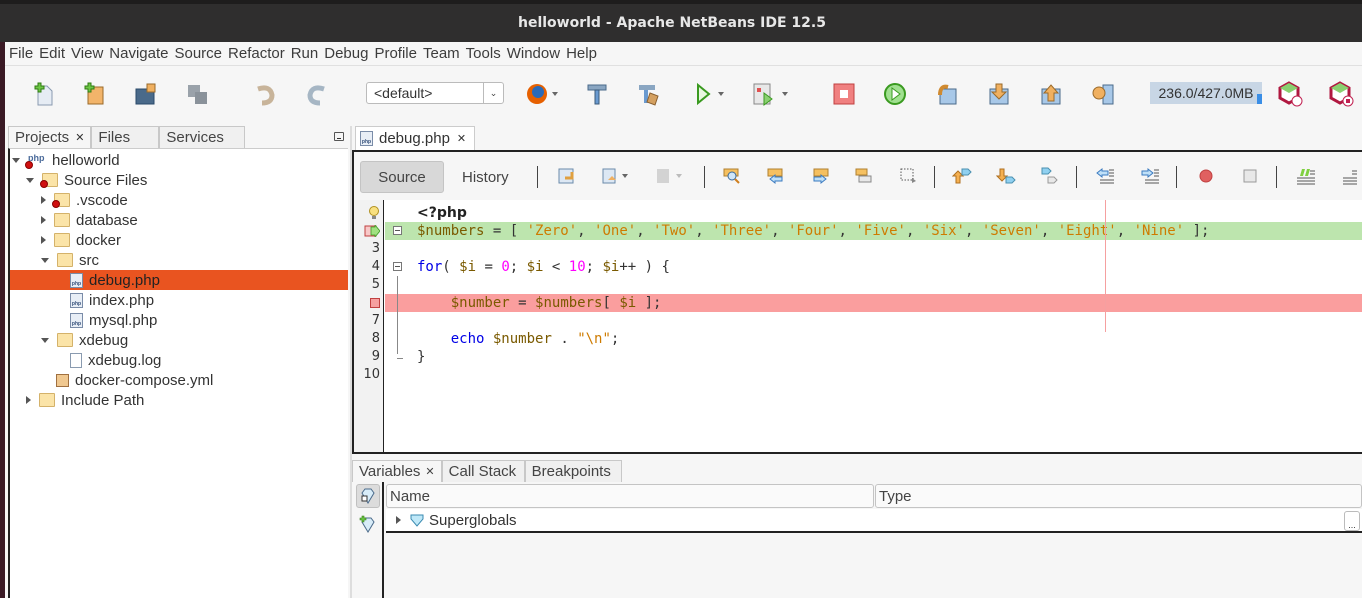  What do you see at coordinates (566, 176) in the screenshot?
I see `last-edit-button` at bounding box center [566, 176].